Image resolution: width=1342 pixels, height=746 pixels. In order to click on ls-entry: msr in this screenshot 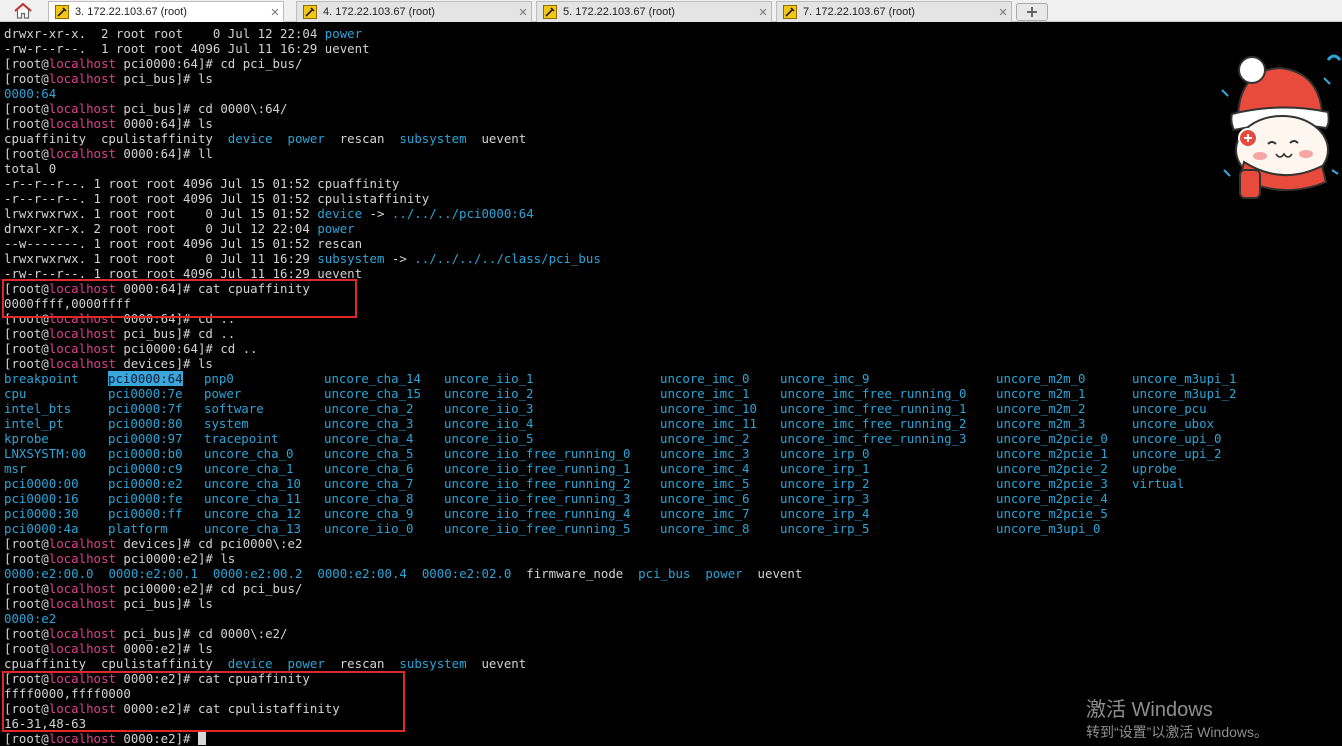, I will do `click(15, 468)`.